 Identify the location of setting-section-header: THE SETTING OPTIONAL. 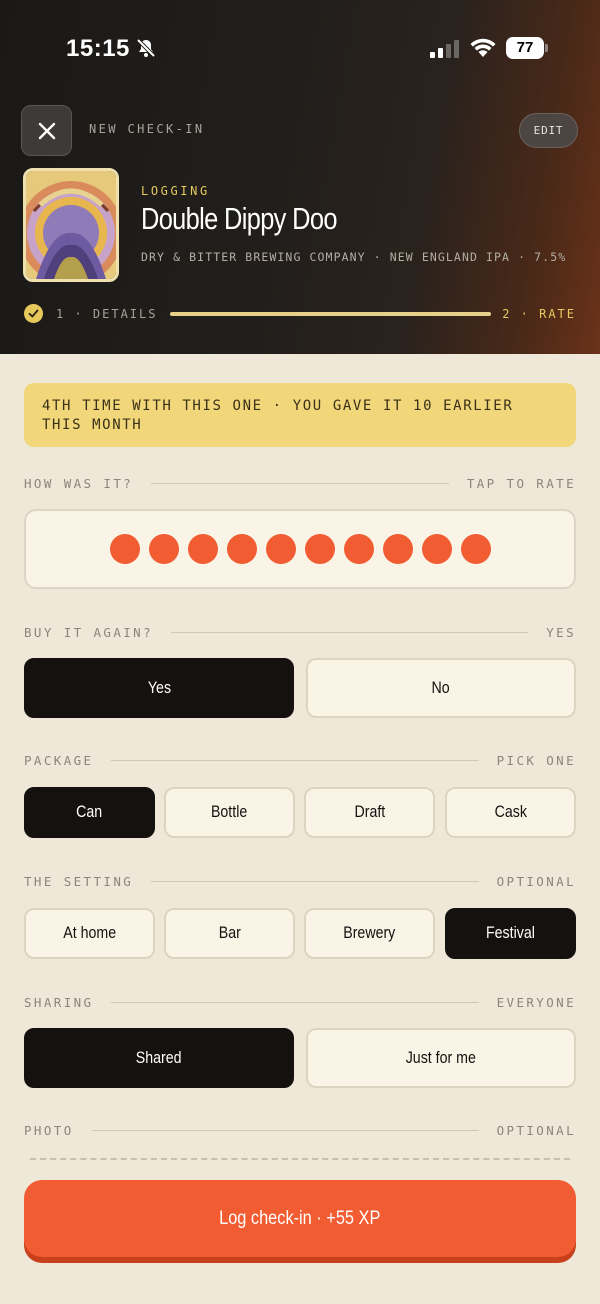
(300, 881).